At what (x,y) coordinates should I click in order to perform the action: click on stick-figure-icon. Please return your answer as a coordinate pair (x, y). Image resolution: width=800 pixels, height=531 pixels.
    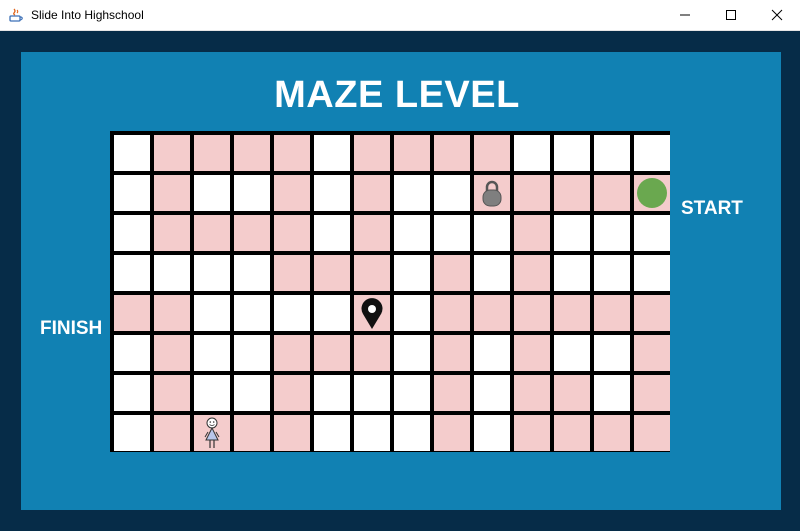
    Looking at the image, I should click on (212, 433).